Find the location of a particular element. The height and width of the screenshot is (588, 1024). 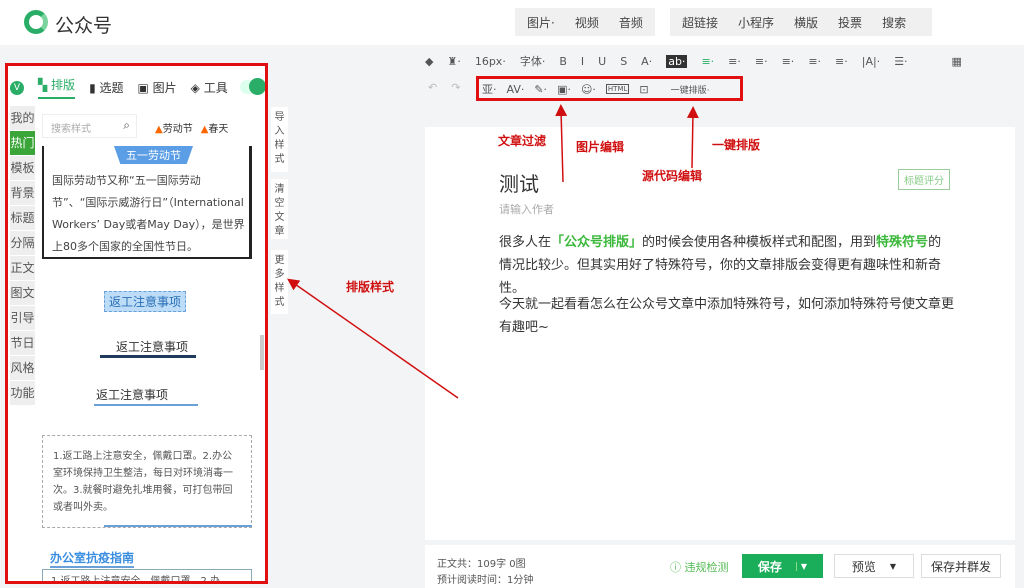

save-publish-button: 保存并群发 is located at coordinates (961, 566).